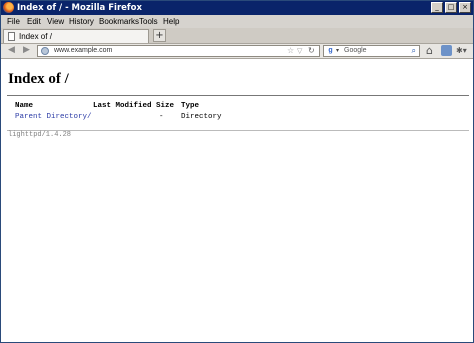 The height and width of the screenshot is (343, 474). What do you see at coordinates (414, 51) in the screenshot?
I see `search-icon: ⌕` at bounding box center [414, 51].